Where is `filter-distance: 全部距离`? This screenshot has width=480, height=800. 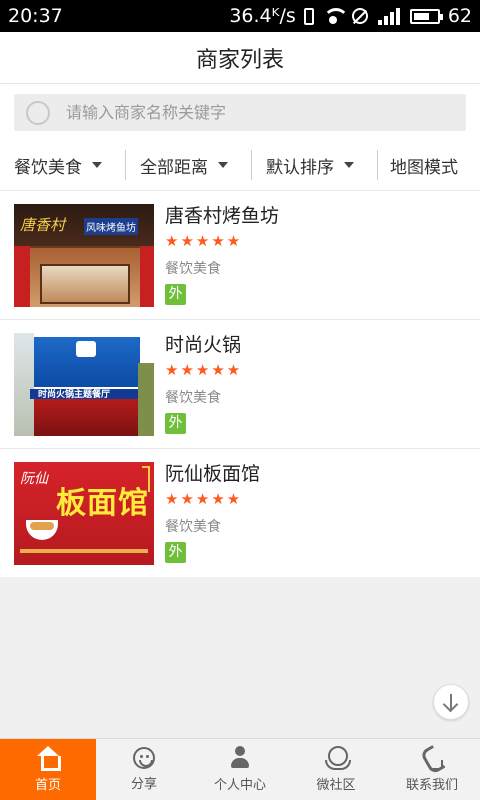
filter-distance: 全部距离 is located at coordinates (189, 165).